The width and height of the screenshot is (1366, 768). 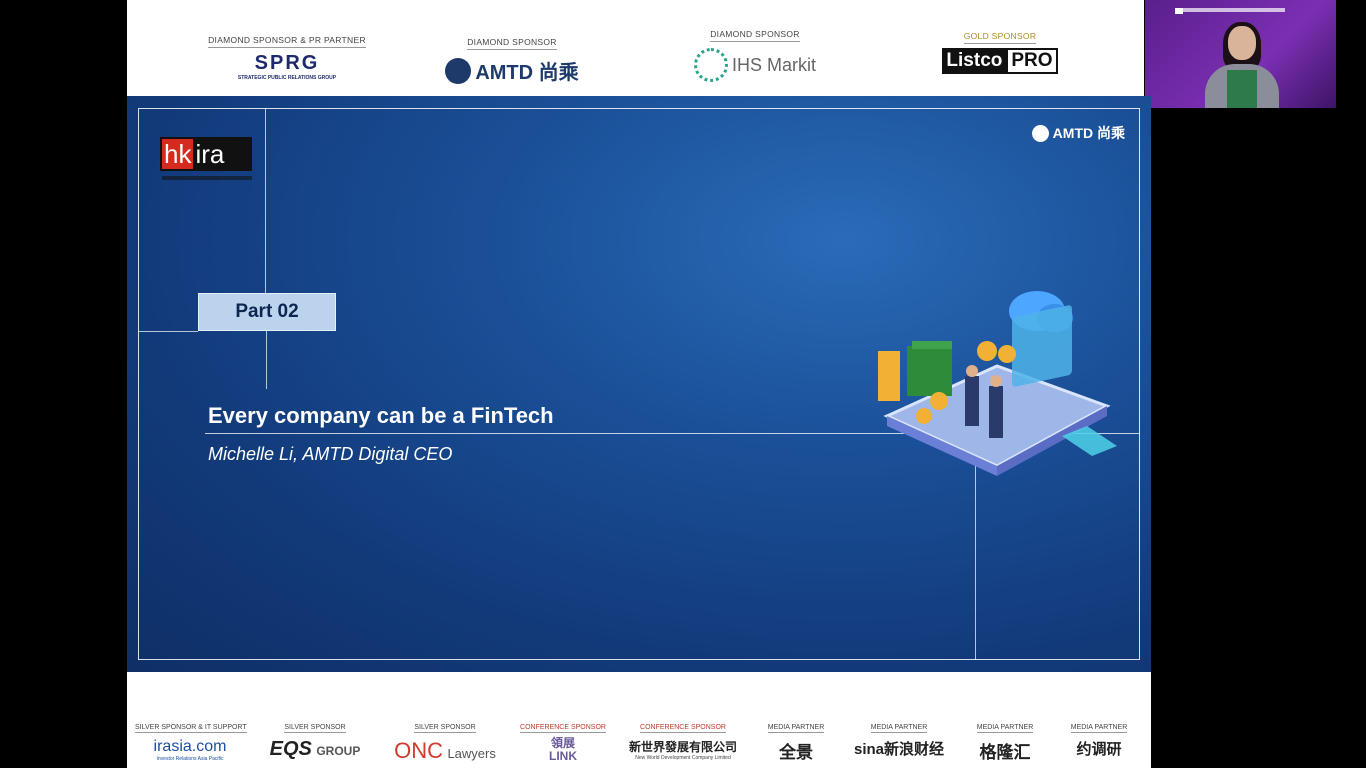 I want to click on new-world-logo: 新世界發展有限公司, so click(x=682, y=747).